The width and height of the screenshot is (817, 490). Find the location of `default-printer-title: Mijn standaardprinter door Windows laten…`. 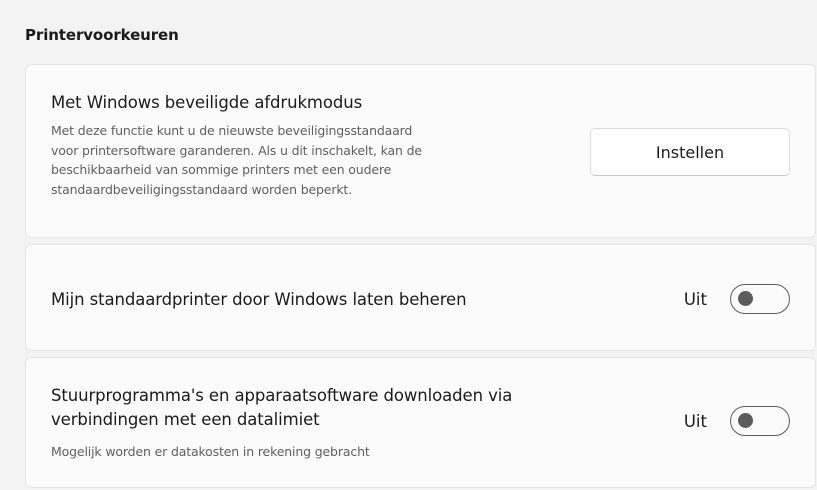

default-printer-title: Mijn standaardprinter door Windows laten… is located at coordinates (259, 299).